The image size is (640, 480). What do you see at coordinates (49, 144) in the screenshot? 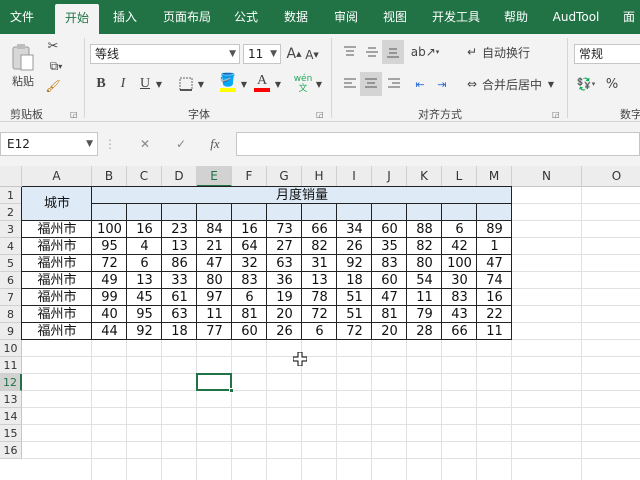
I see `name-box: E12 ▼` at bounding box center [49, 144].